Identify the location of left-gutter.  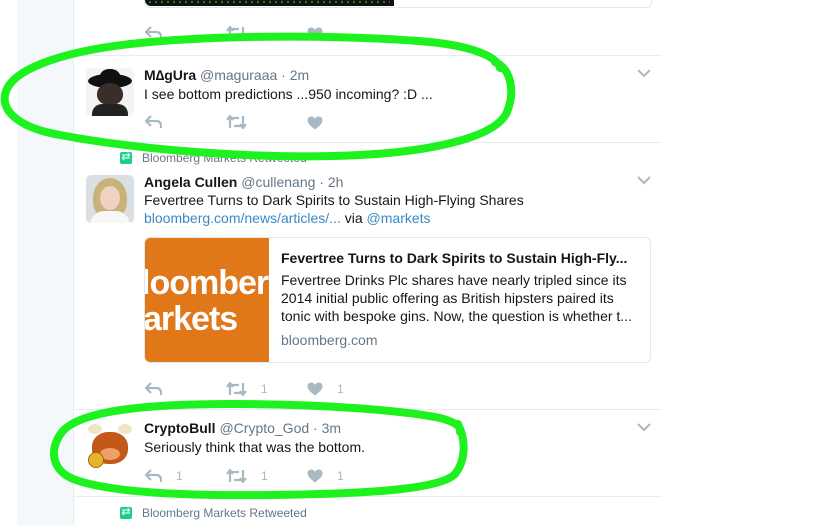
(8, 262).